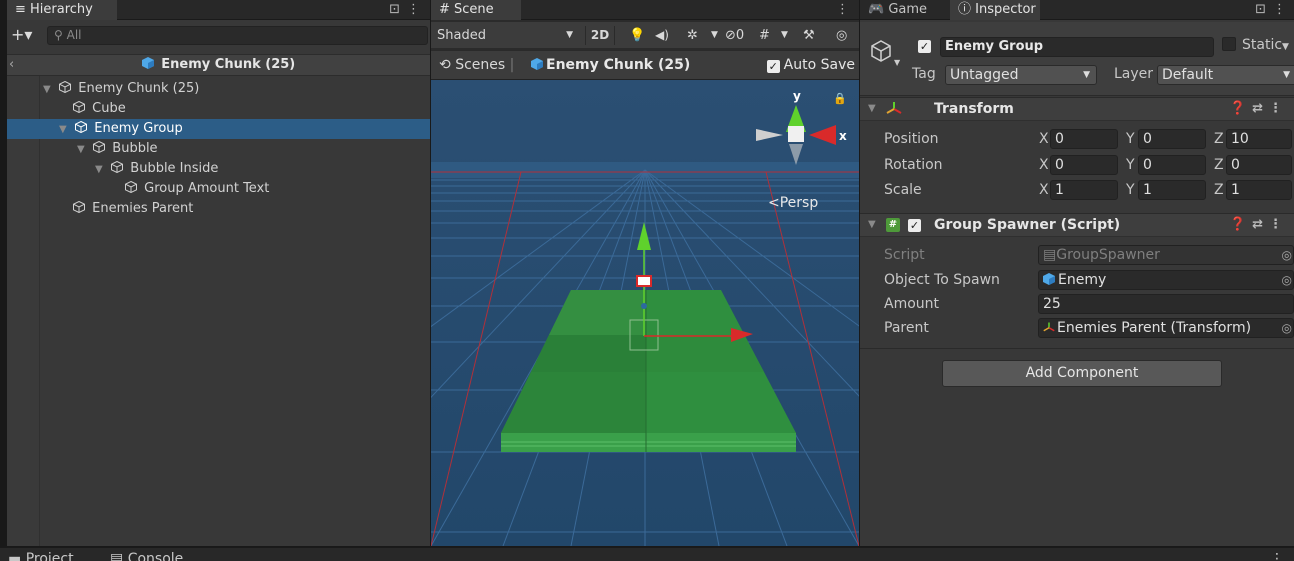 This screenshot has width=1294, height=561. Describe the element at coordinates (1172, 165) in the screenshot. I see `rotation-y-field: 0` at that location.